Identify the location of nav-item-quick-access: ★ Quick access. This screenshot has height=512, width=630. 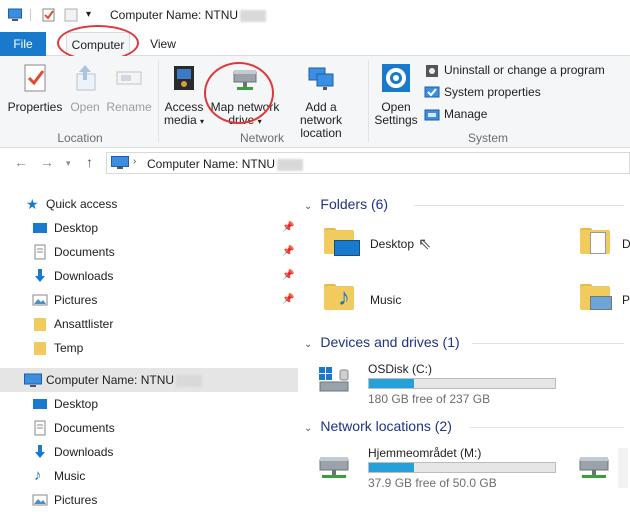
(149, 204).